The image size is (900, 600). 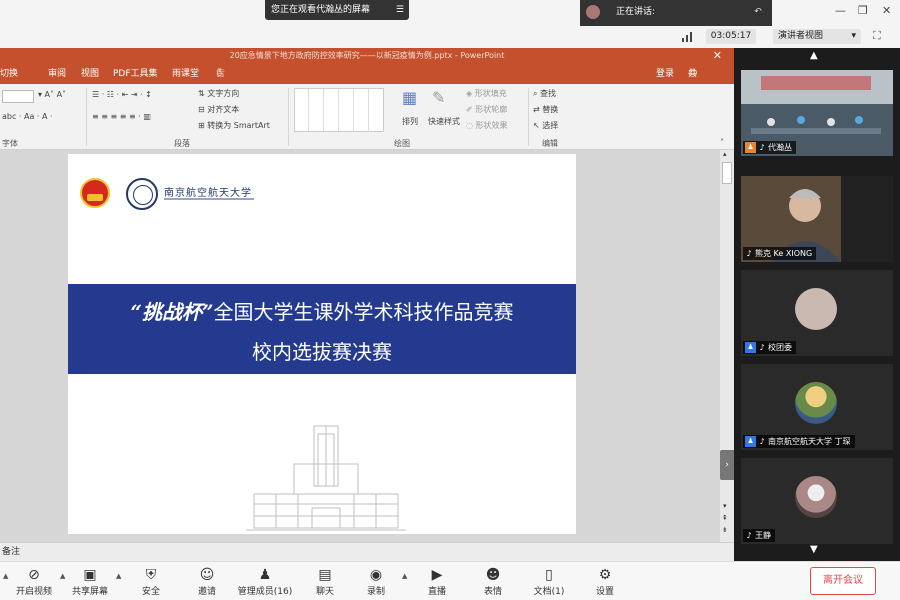 I want to click on participant-label: ♪ 王静, so click(x=759, y=535).